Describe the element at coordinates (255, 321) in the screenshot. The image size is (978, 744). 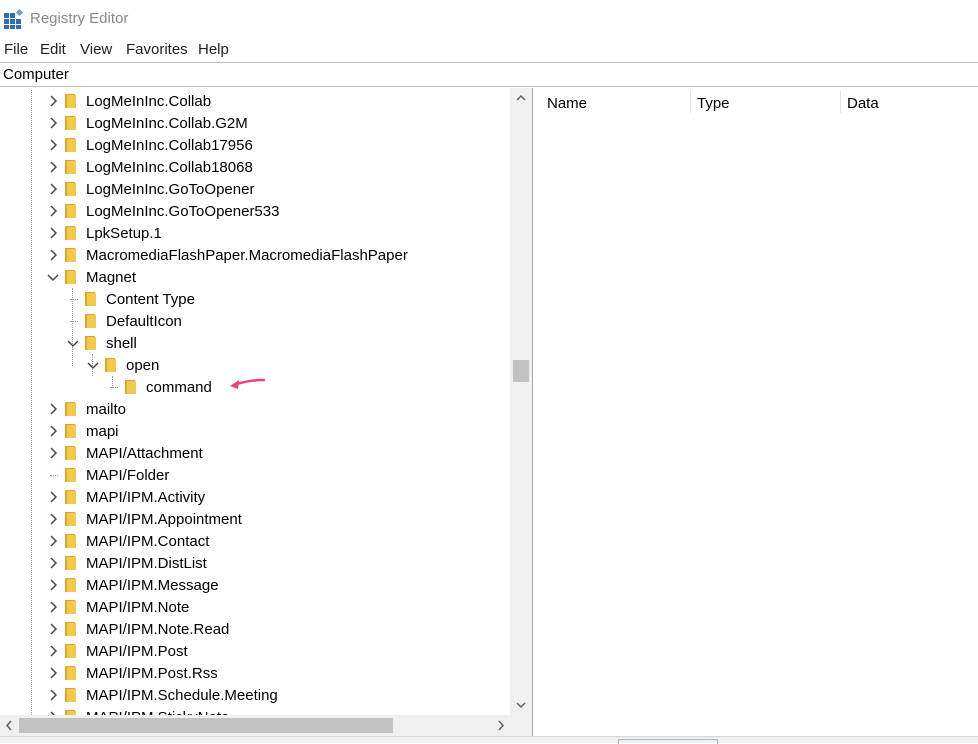
I see `tree-item: DefaultIcon` at that location.